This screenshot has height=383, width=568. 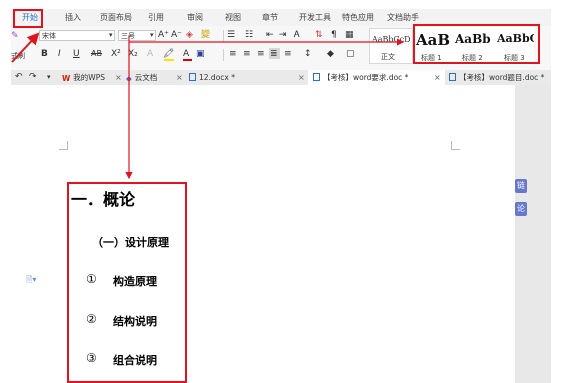 I want to click on annotation-arrow-to-styles, so click(x=266, y=41).